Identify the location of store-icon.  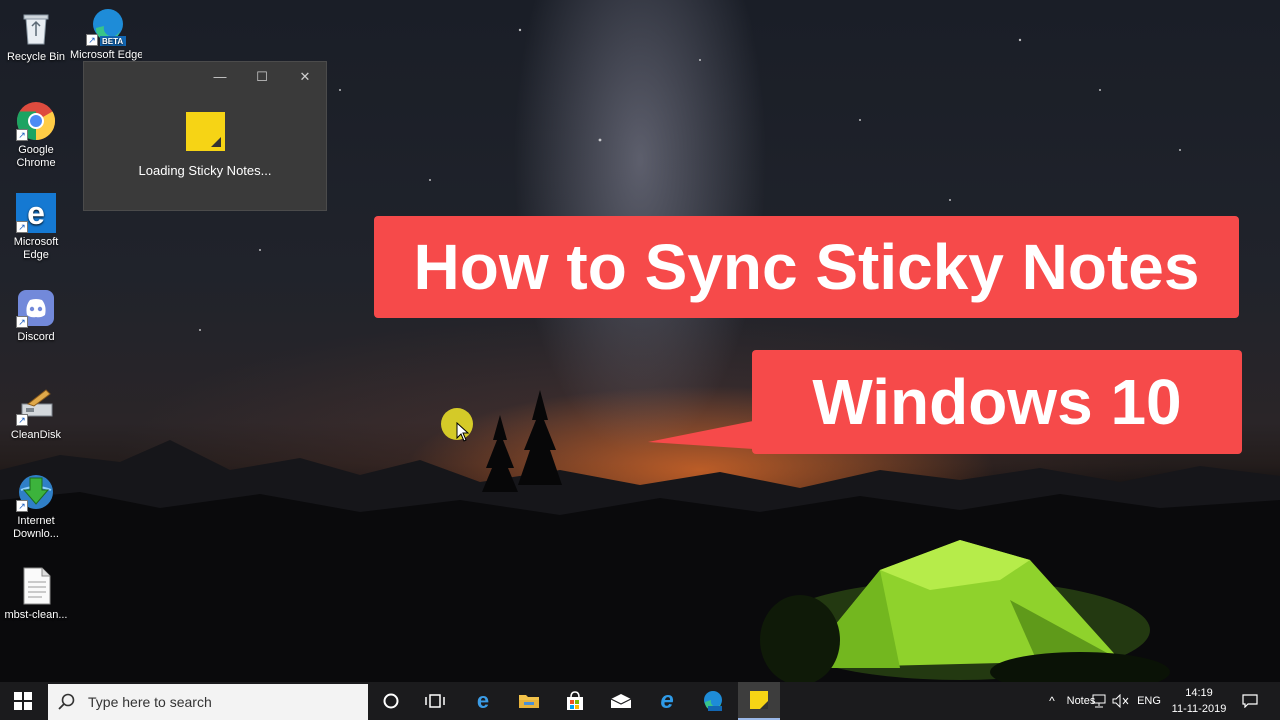
(575, 700).